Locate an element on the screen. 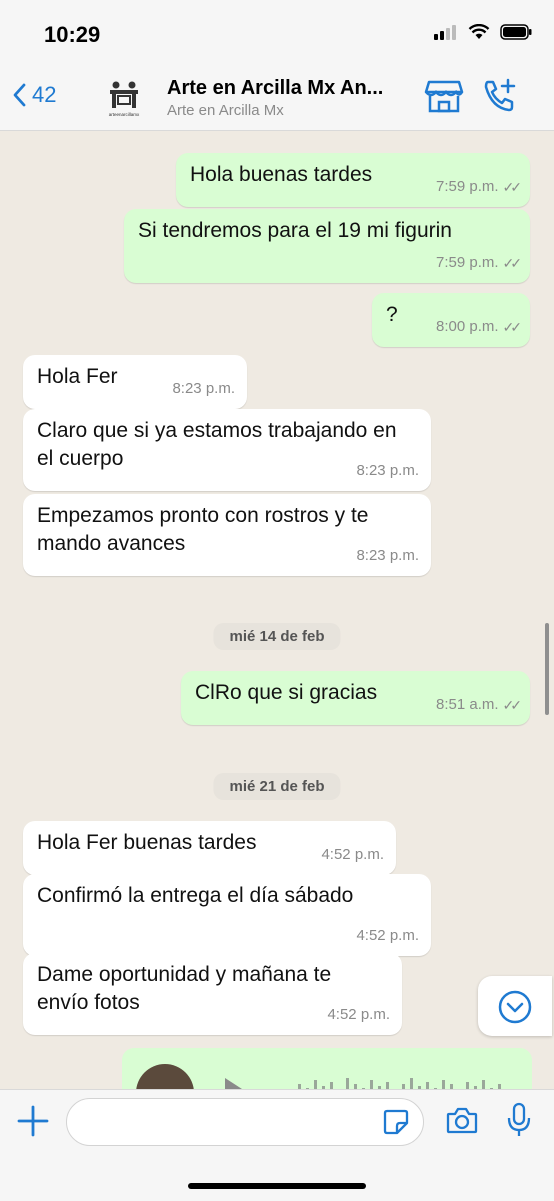  phone-plus-icon is located at coordinates (500, 96).